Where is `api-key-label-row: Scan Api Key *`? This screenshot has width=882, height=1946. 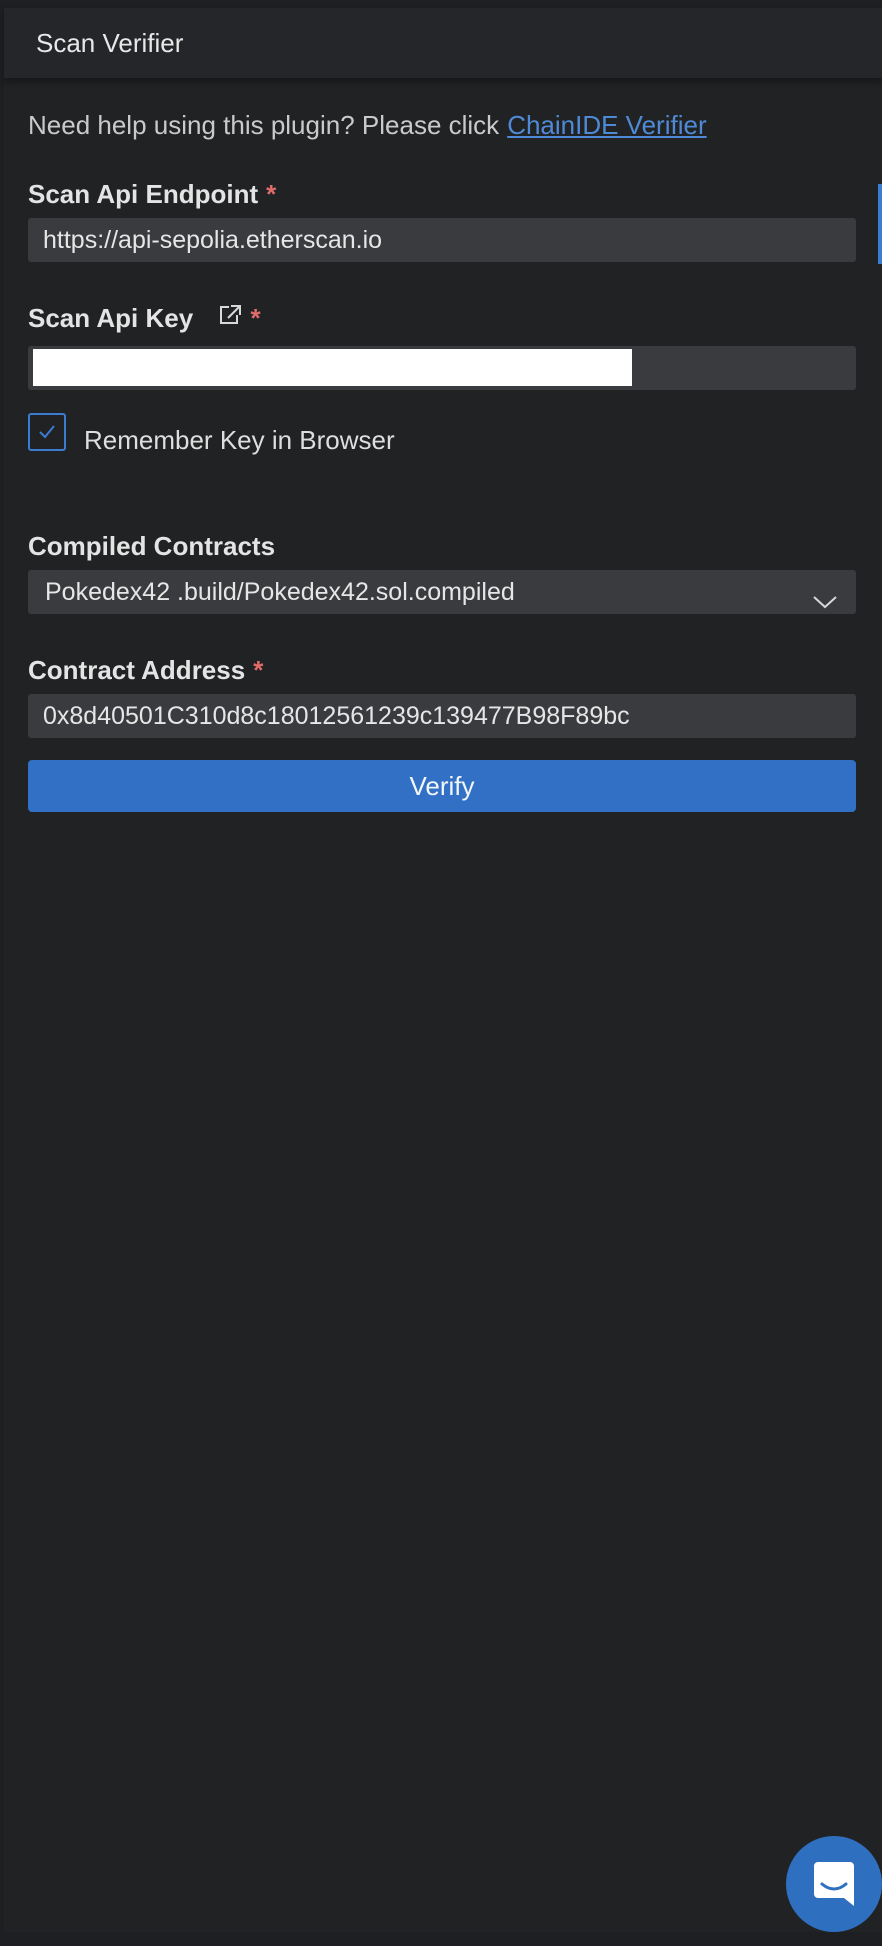 api-key-label-row: Scan Api Key * is located at coordinates (144, 318).